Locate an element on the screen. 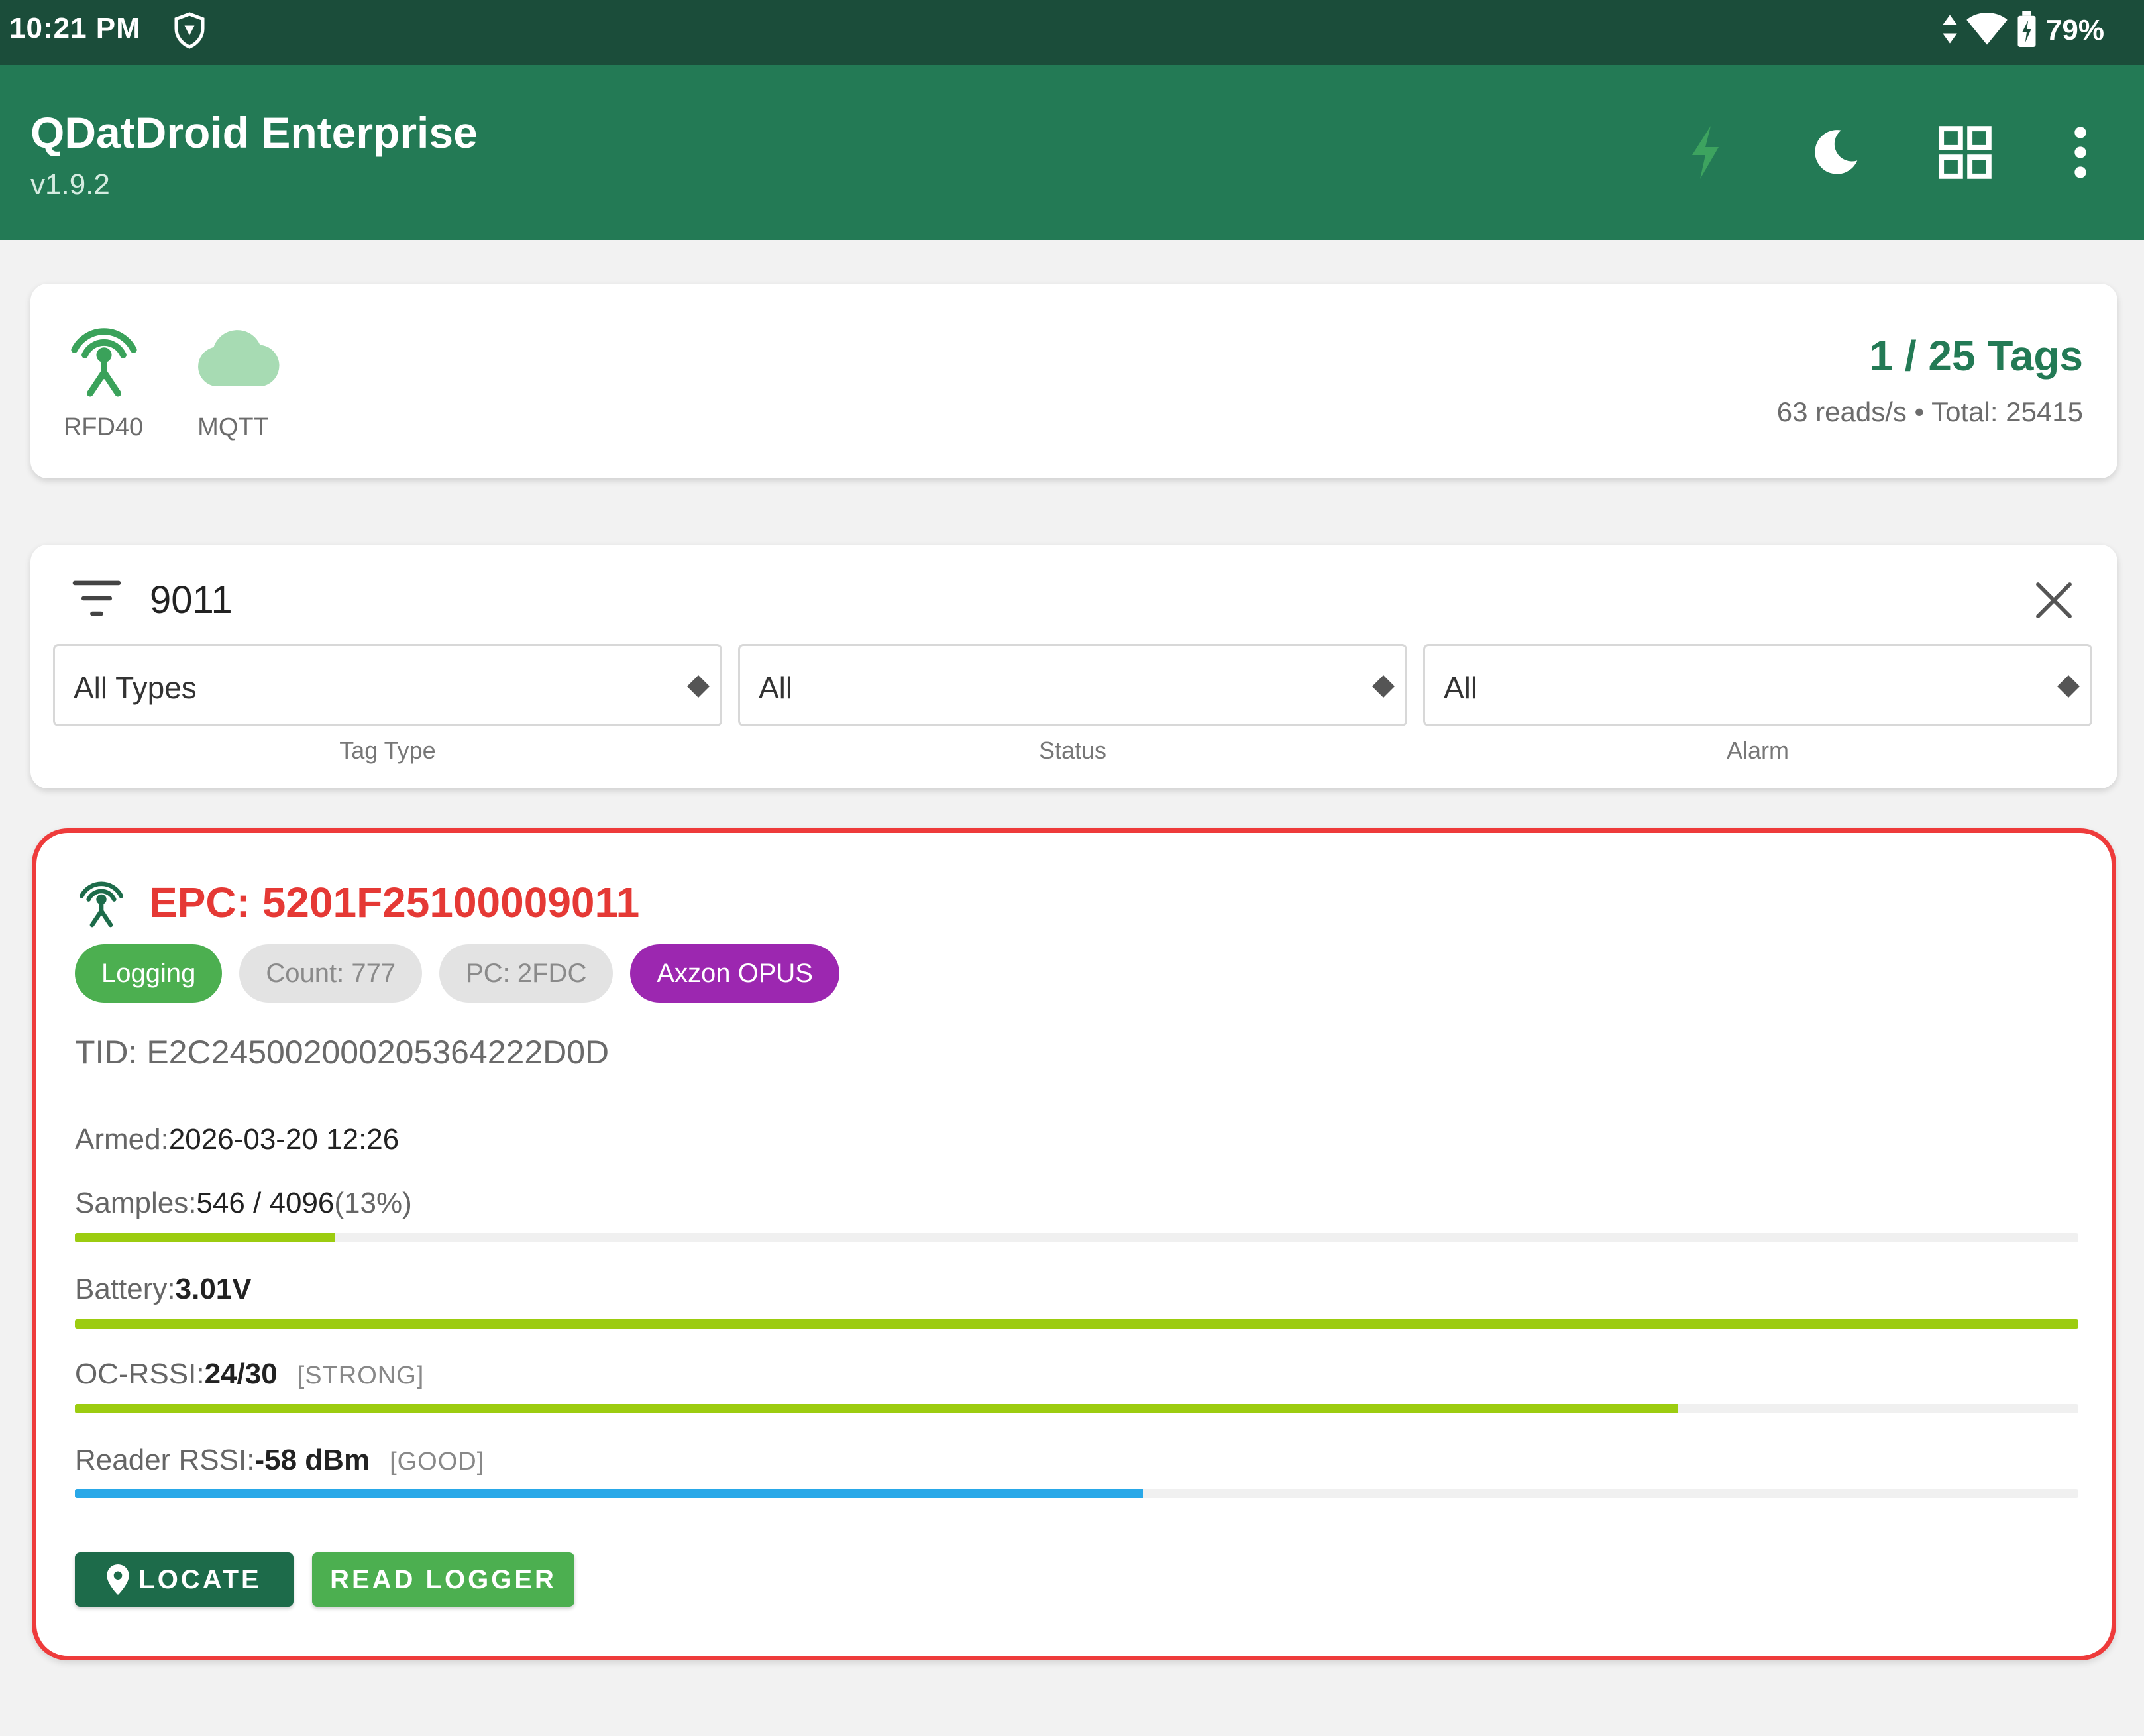  app-title: QDatDroid Enterprise is located at coordinates (254, 132).